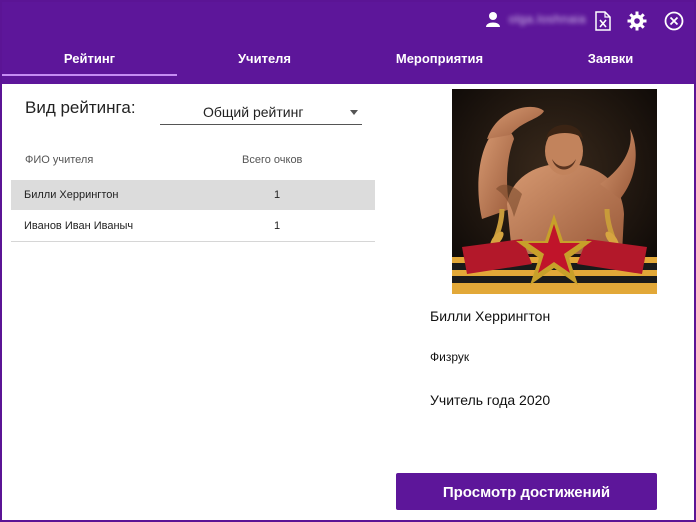 Image resolution: width=696 pixels, height=522 pixels. Describe the element at coordinates (603, 21) in the screenshot. I see `excel-icon` at that location.